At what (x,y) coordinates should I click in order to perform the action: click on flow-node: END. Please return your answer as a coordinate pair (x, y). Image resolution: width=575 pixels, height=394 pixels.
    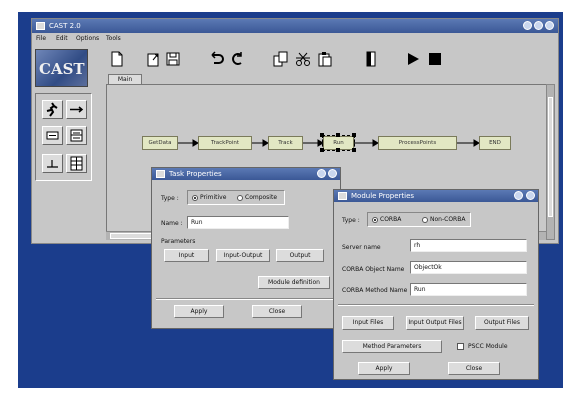
    Looking at the image, I should click on (495, 143).